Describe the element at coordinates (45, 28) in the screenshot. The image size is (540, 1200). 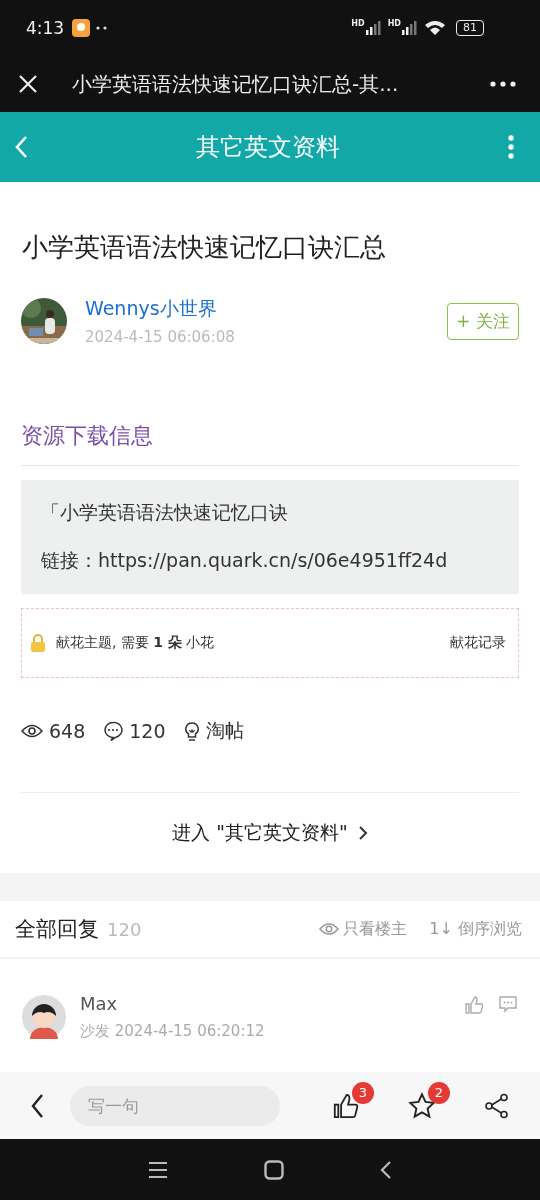
I see `clock: 4:13` at that location.